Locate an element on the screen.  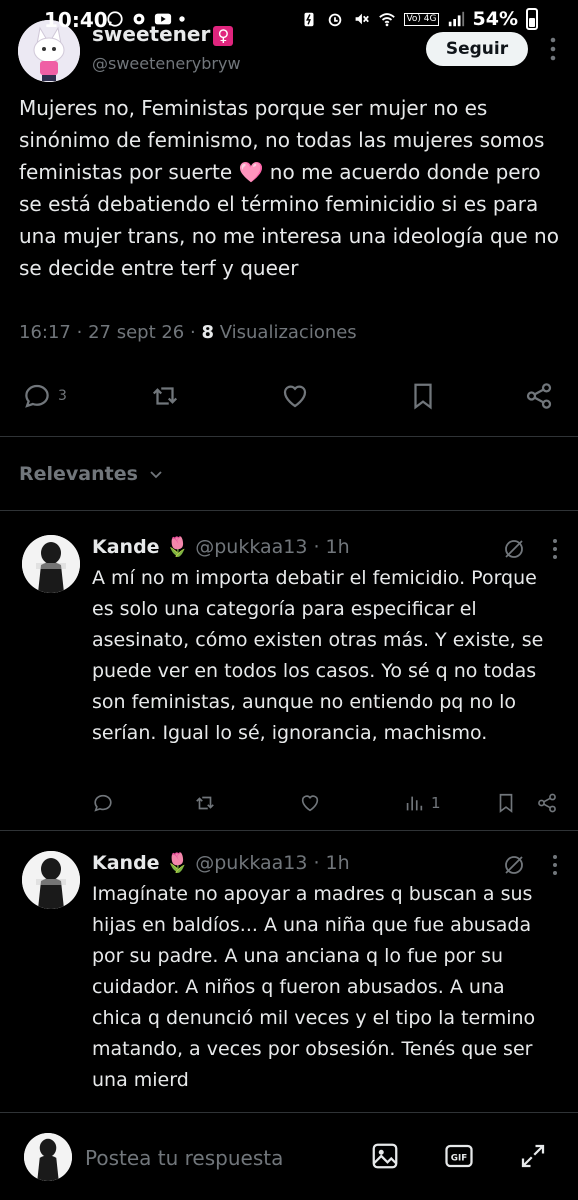
notification-dot-icon is located at coordinates (182, 19).